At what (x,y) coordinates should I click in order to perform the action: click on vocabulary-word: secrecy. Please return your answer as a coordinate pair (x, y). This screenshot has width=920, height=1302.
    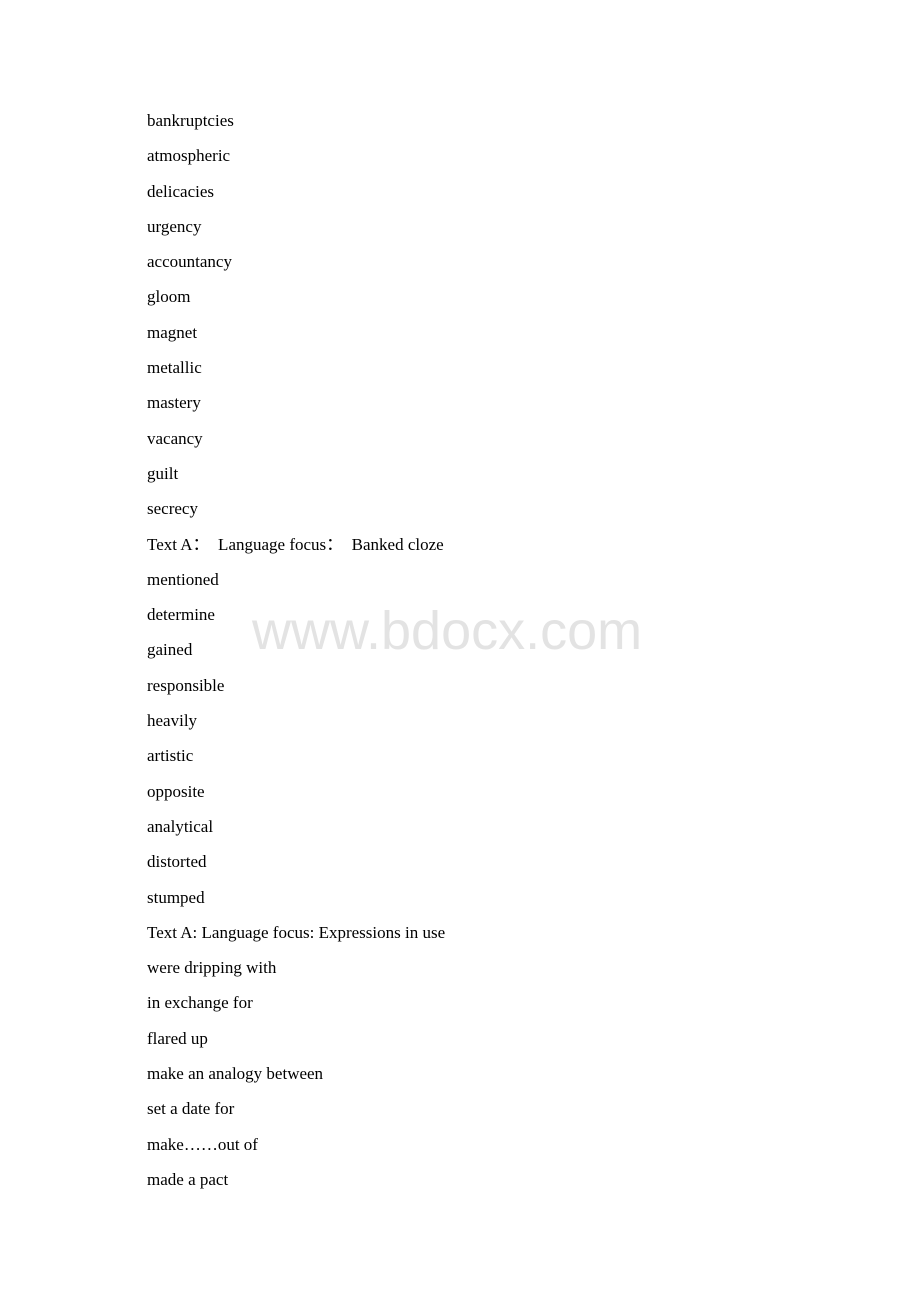
    Looking at the image, I should click on (172, 509).